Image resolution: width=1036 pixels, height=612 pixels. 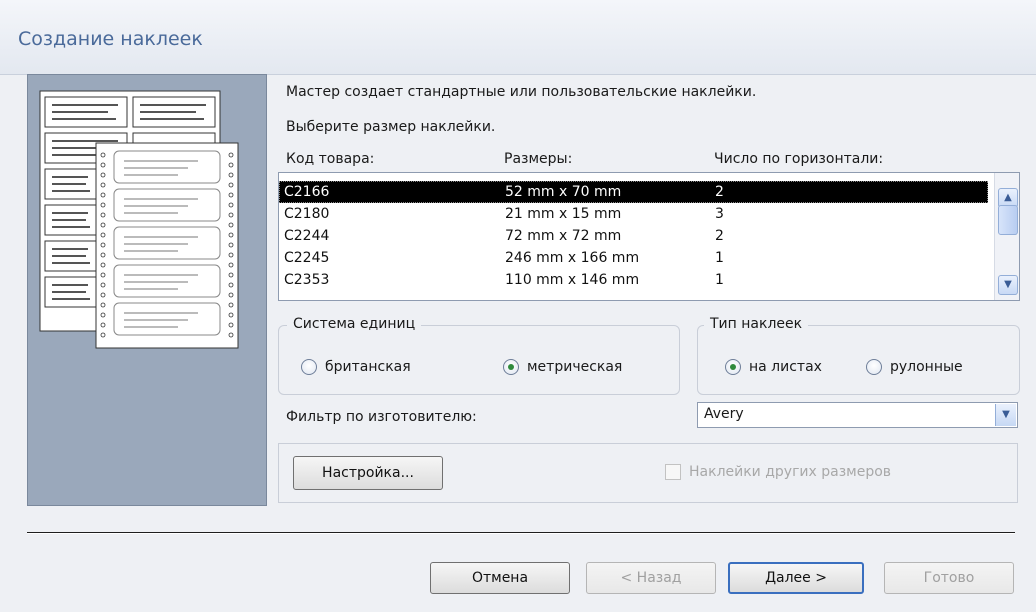 What do you see at coordinates (633, 280) in the screenshot?
I see `list-item: C2353 110 mm x 146 mm 1` at bounding box center [633, 280].